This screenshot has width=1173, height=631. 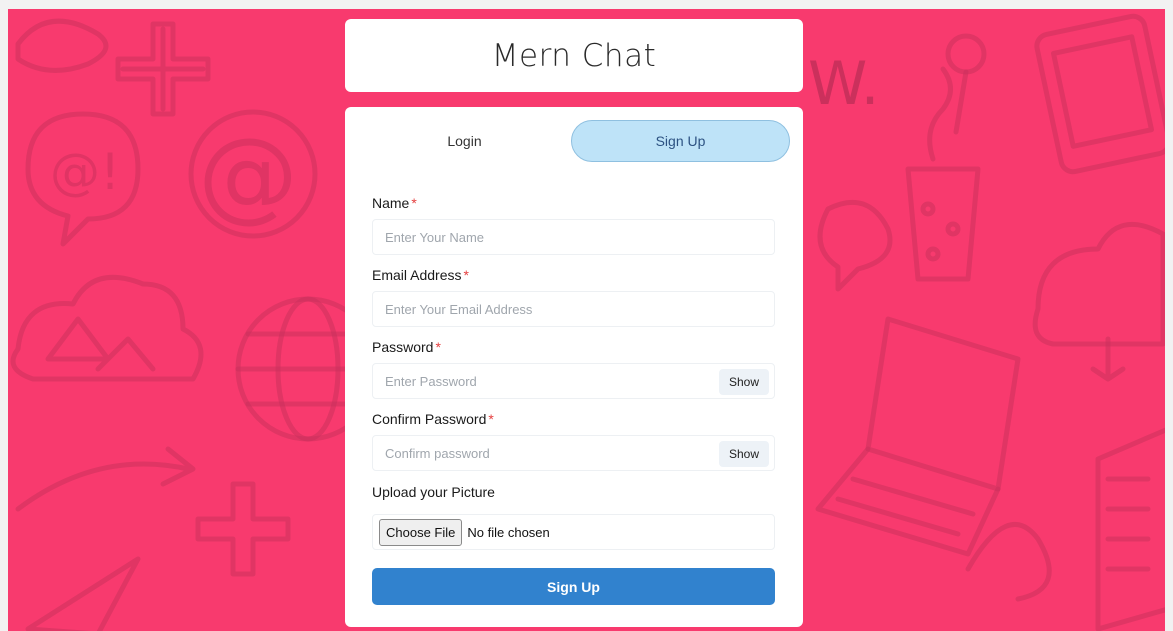 What do you see at coordinates (83, 593) in the screenshot?
I see `paper-plane-icon` at bounding box center [83, 593].